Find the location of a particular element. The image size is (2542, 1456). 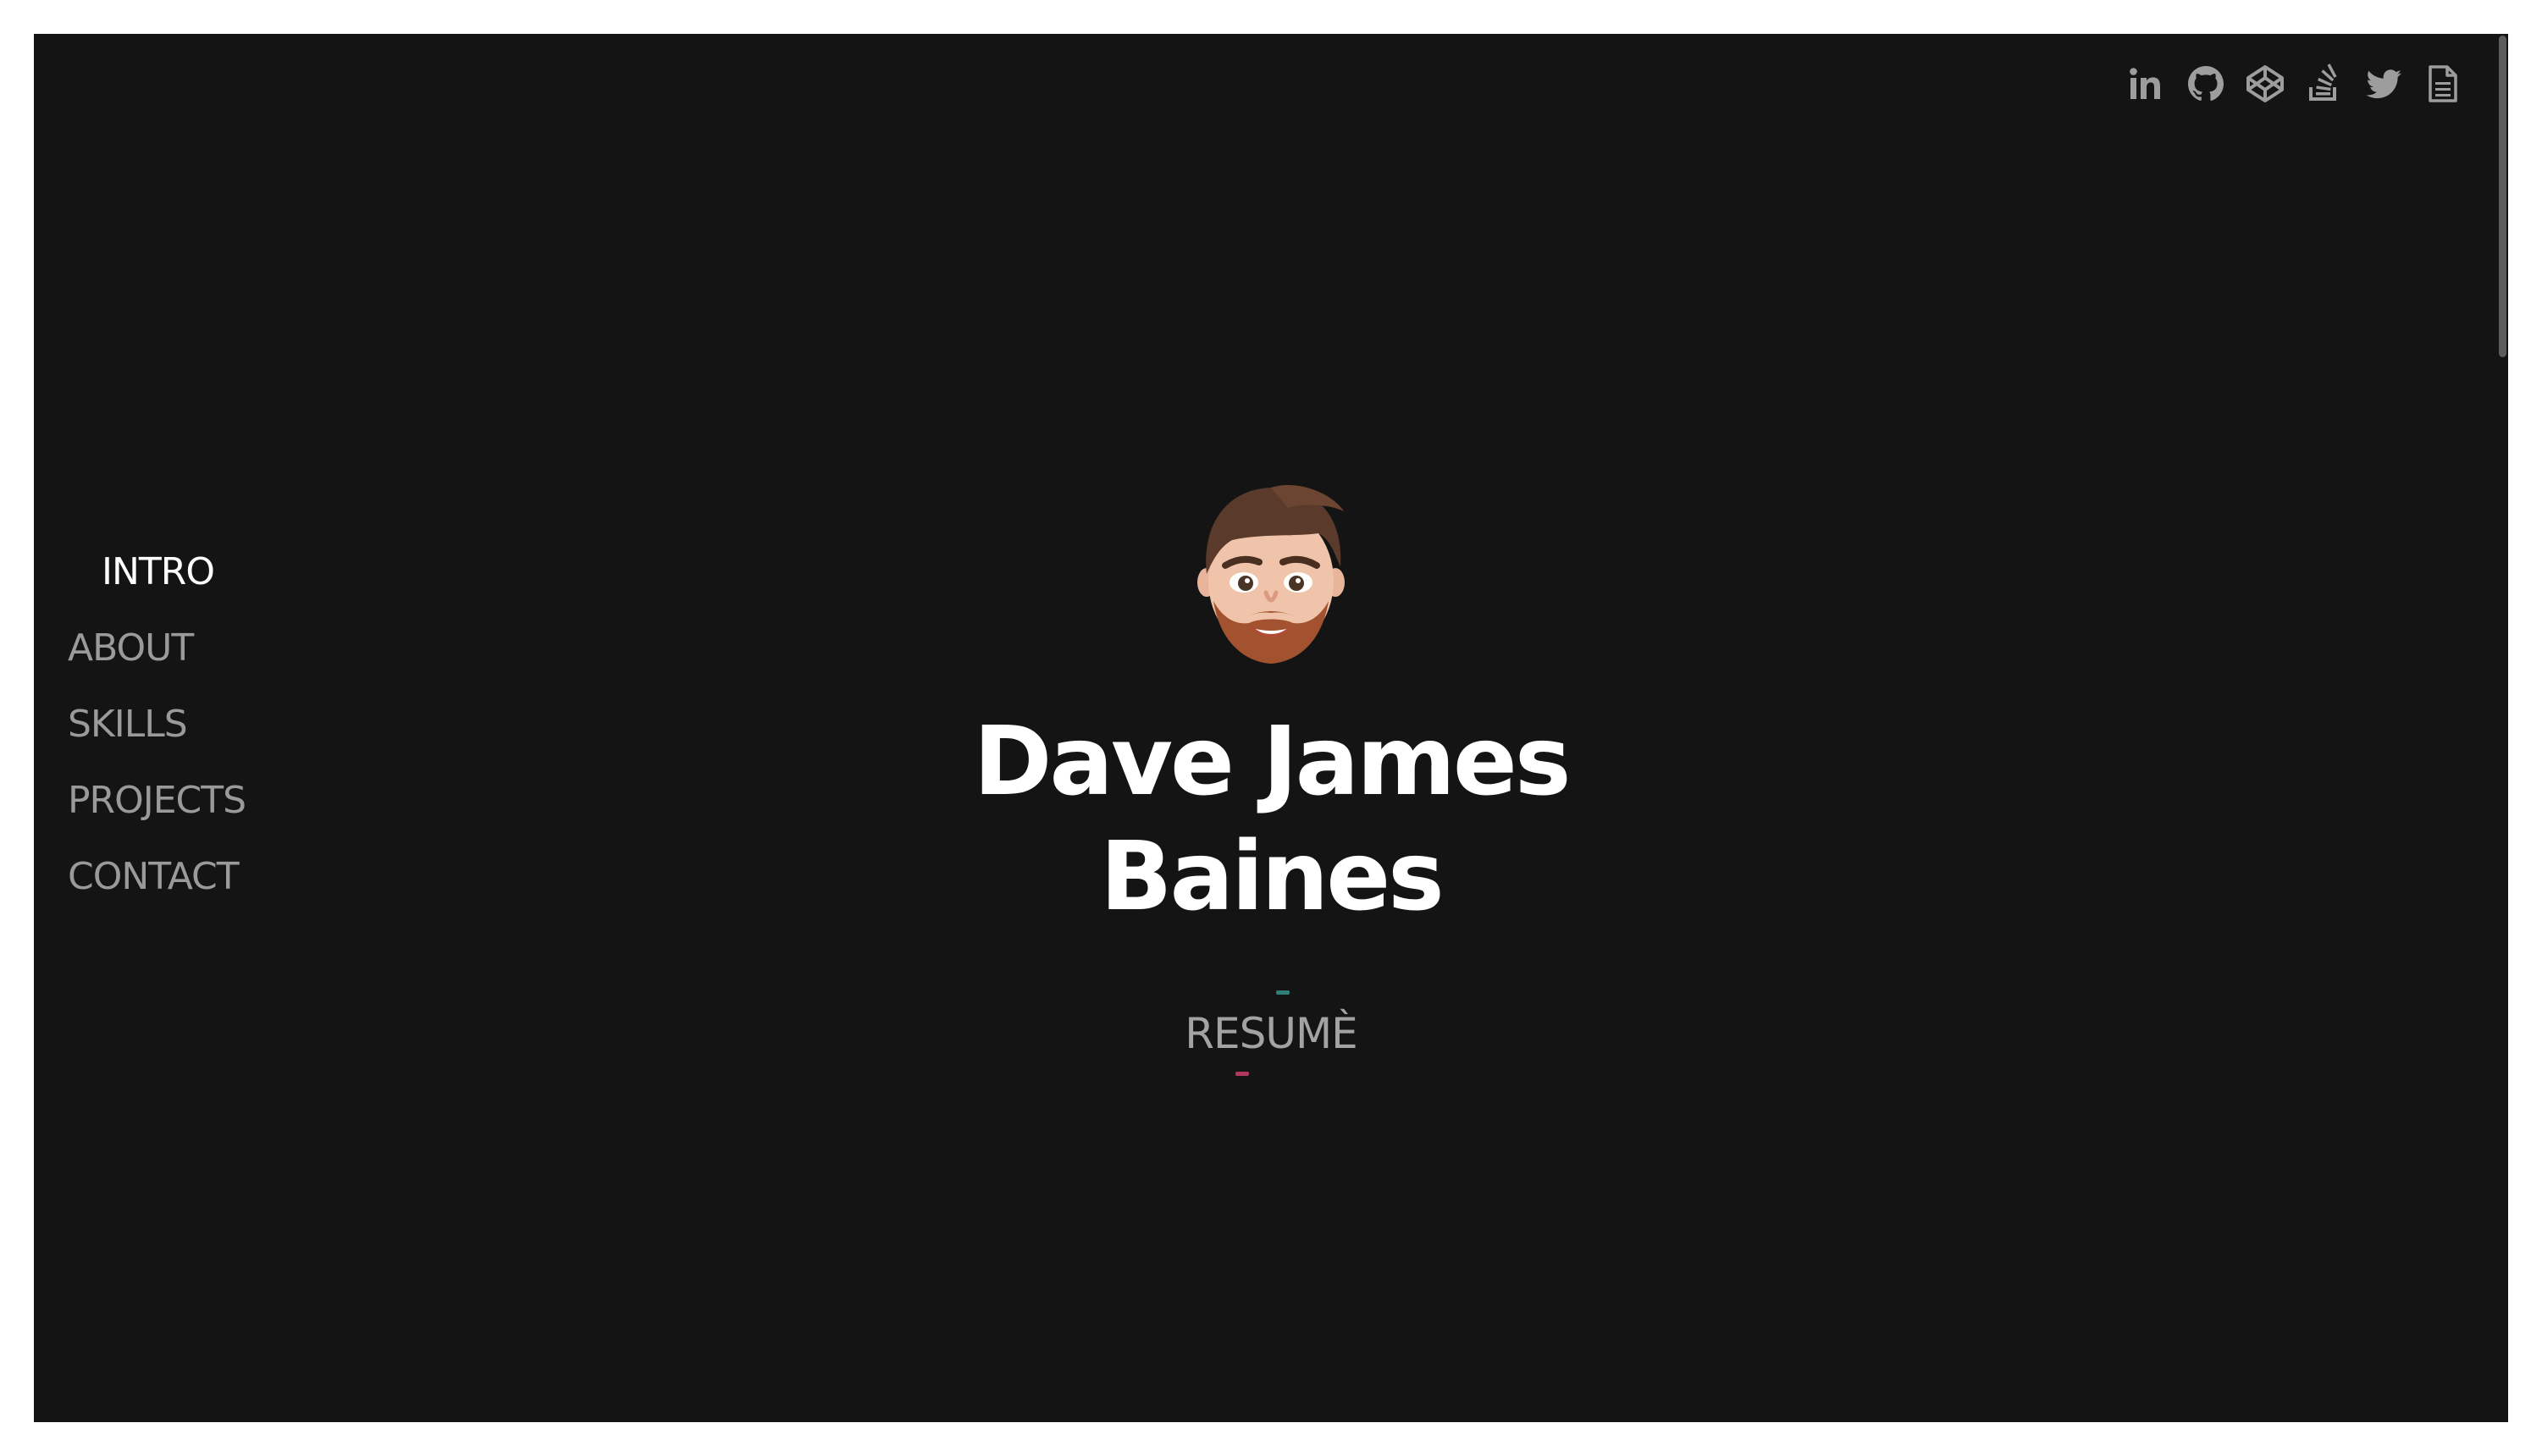

linkedin-link is located at coordinates (2146, 84).